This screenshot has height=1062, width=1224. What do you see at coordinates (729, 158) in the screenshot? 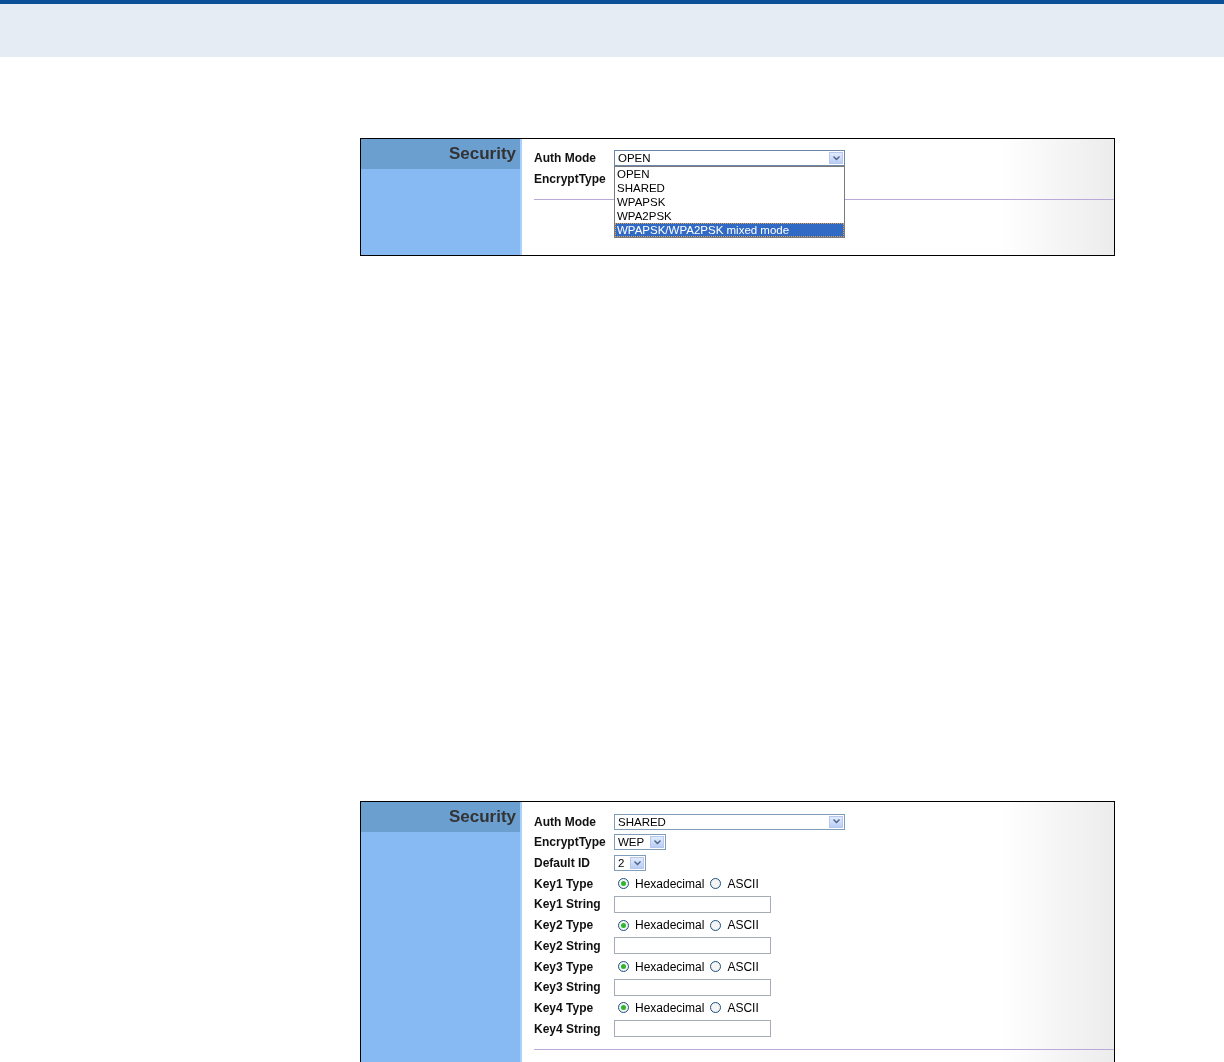
I see `dropdown-field: OPEN` at bounding box center [729, 158].